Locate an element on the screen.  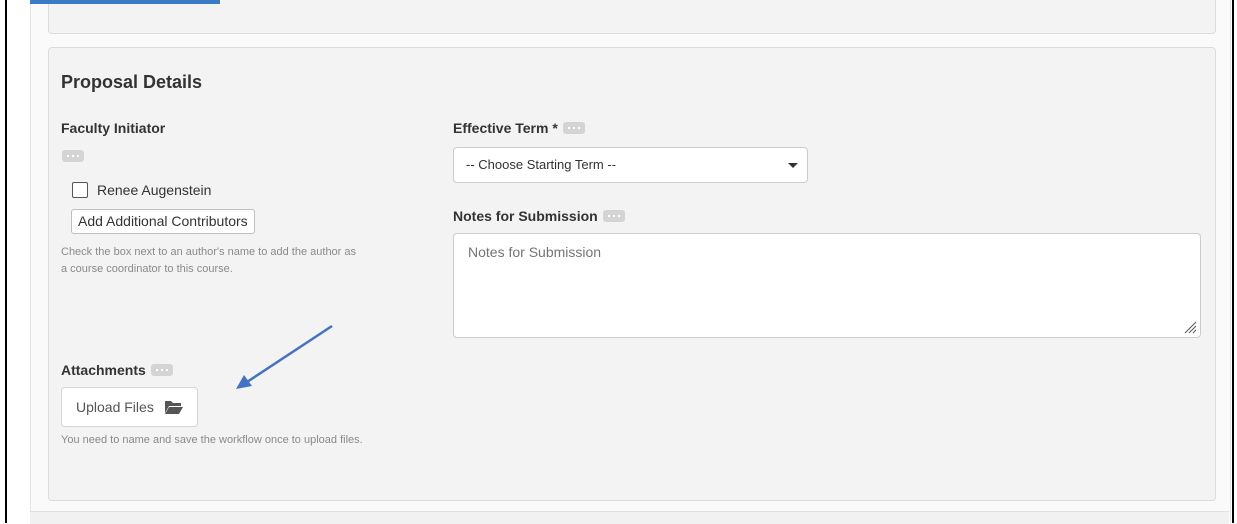
upload-files-label: Upload Files is located at coordinates (115, 407).